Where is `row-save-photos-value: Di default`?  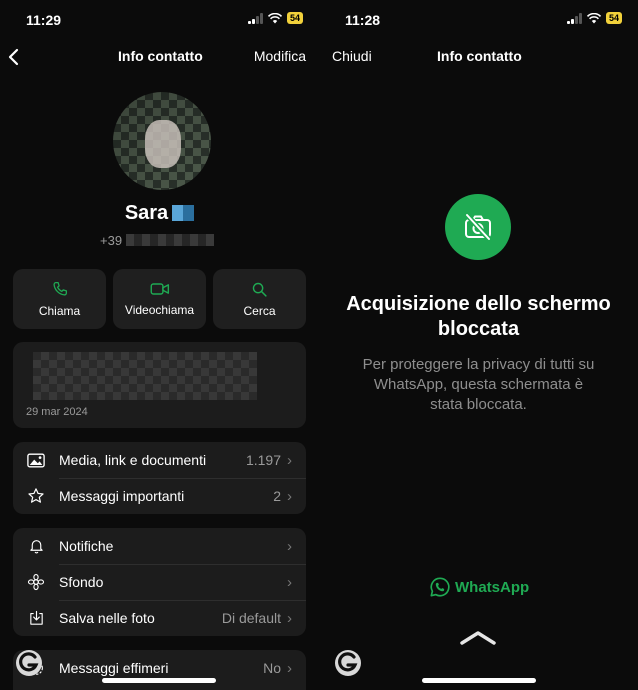 row-save-photos-value: Di default is located at coordinates (251, 618).